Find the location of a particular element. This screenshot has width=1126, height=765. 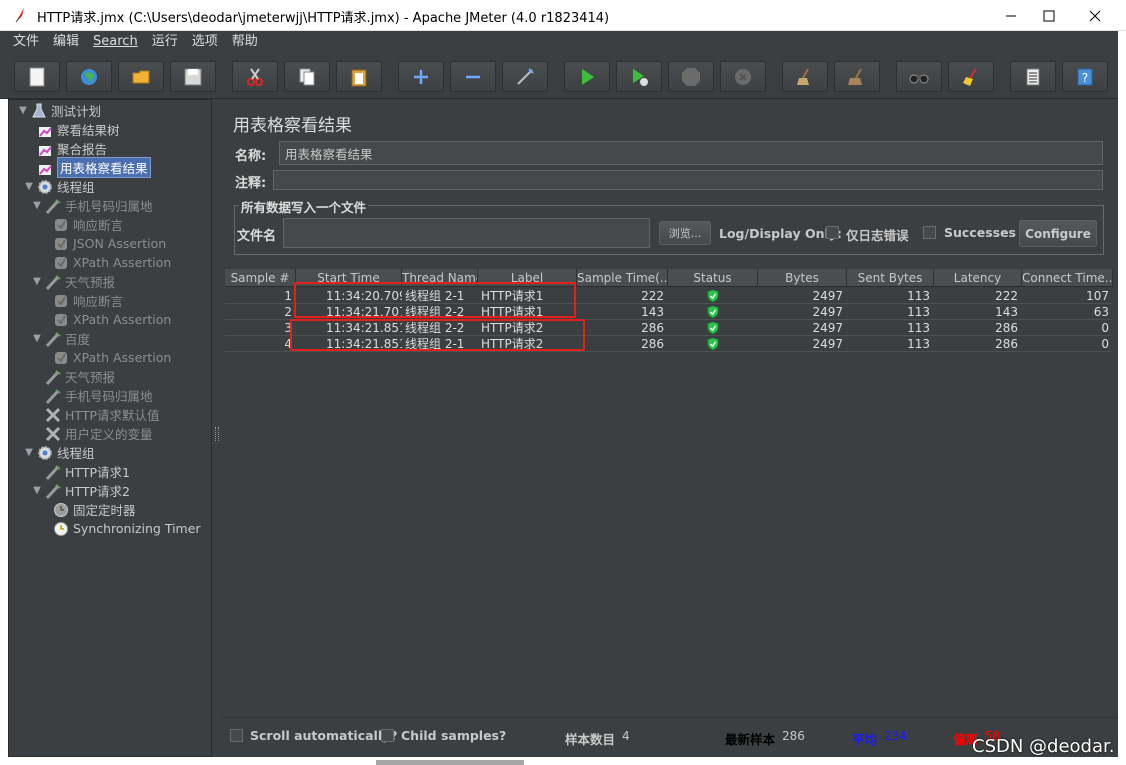

comment-field is located at coordinates (688, 180).